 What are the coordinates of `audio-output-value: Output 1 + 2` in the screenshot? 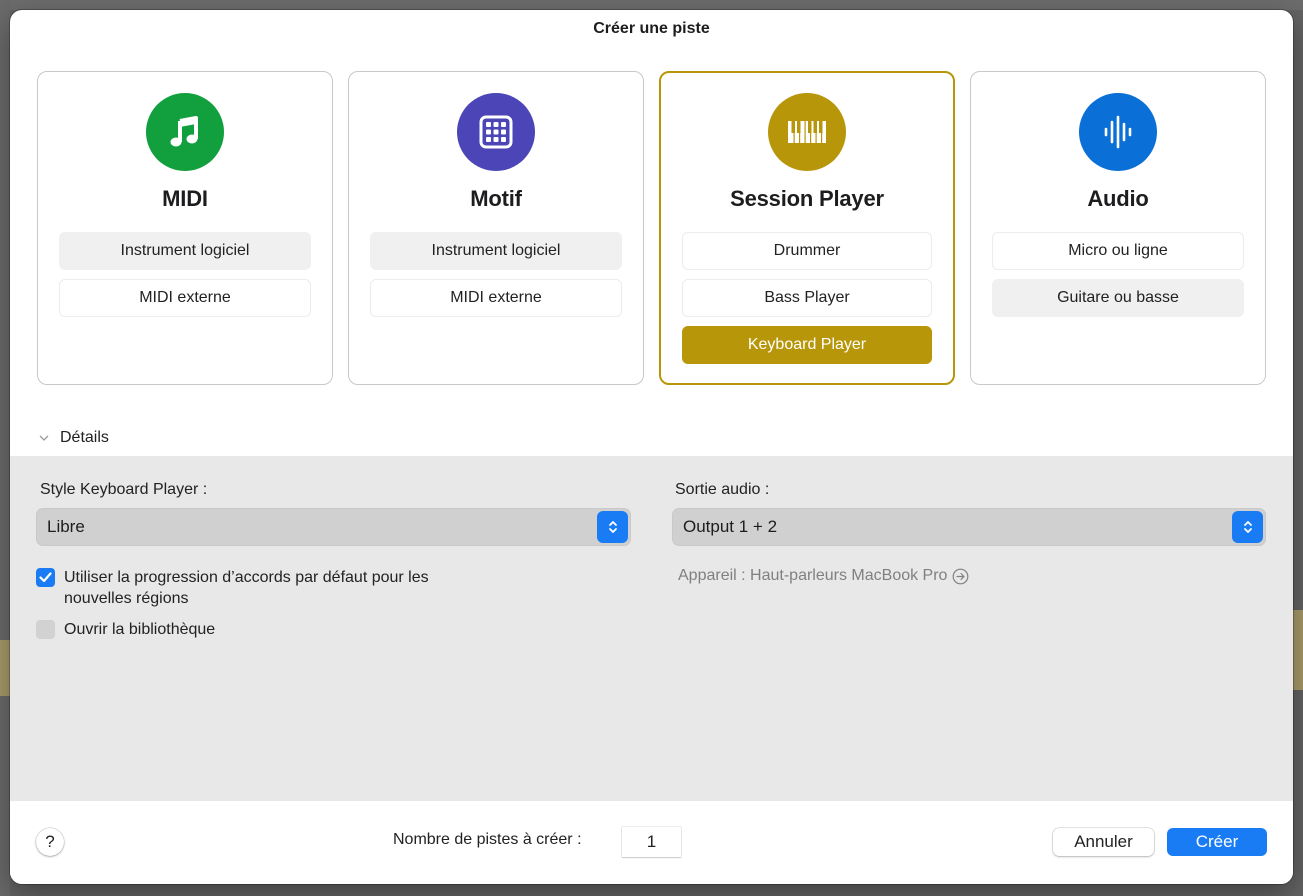 It's located at (730, 526).